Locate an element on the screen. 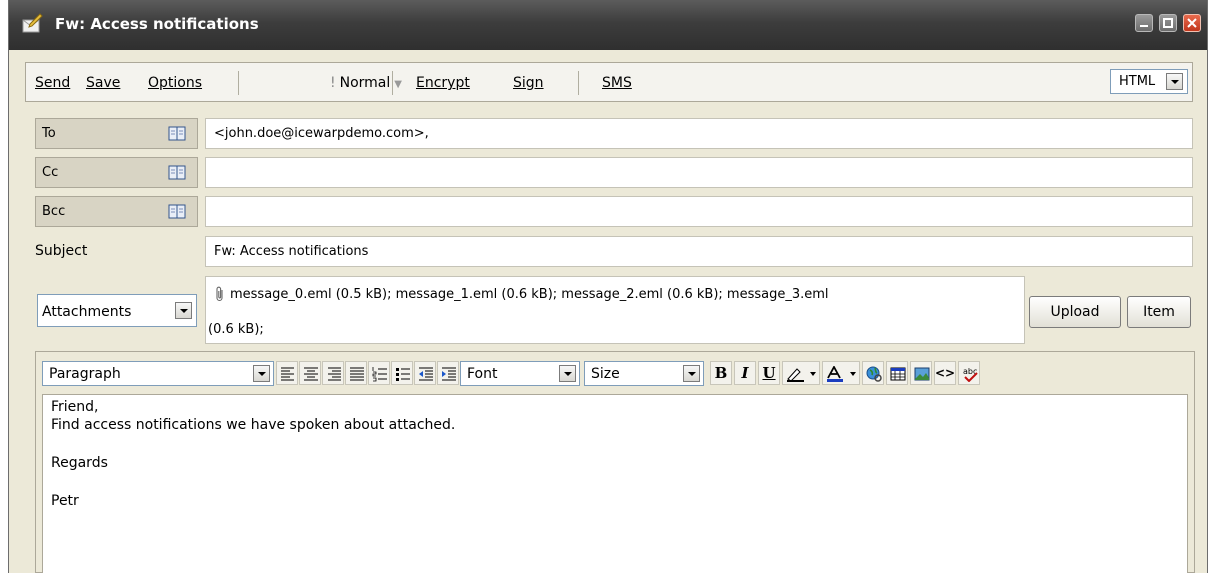 This screenshot has width=1210, height=573. underline-icon: U is located at coordinates (769, 373).